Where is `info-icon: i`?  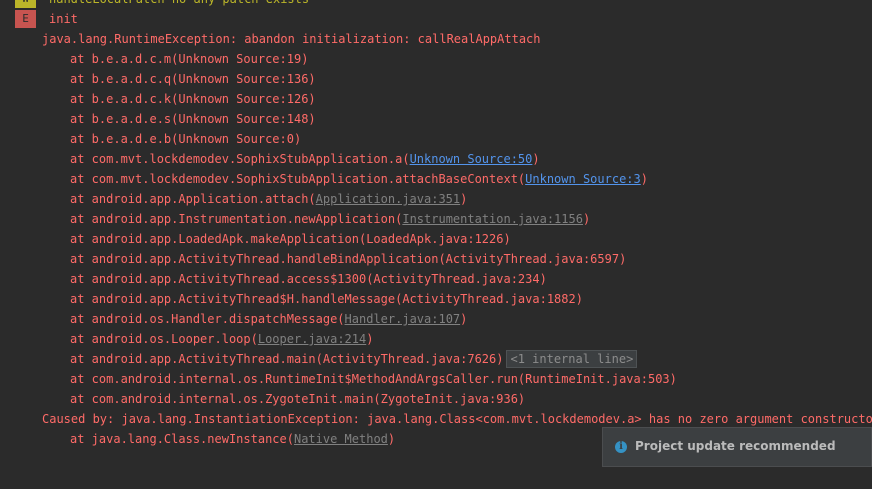
info-icon: i is located at coordinates (621, 447).